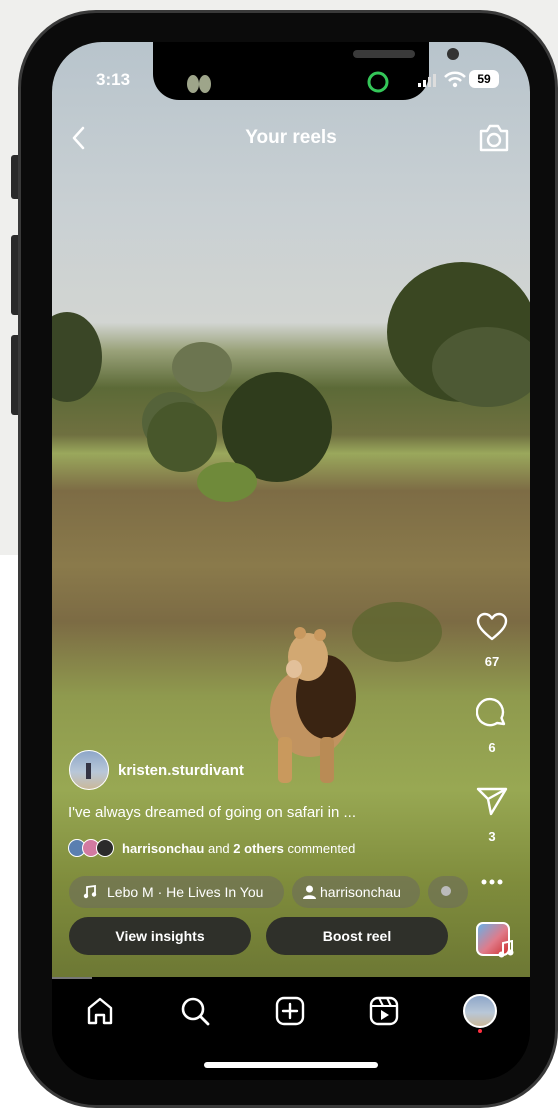  I want to click on commenters-others: 2 others, so click(258, 848).